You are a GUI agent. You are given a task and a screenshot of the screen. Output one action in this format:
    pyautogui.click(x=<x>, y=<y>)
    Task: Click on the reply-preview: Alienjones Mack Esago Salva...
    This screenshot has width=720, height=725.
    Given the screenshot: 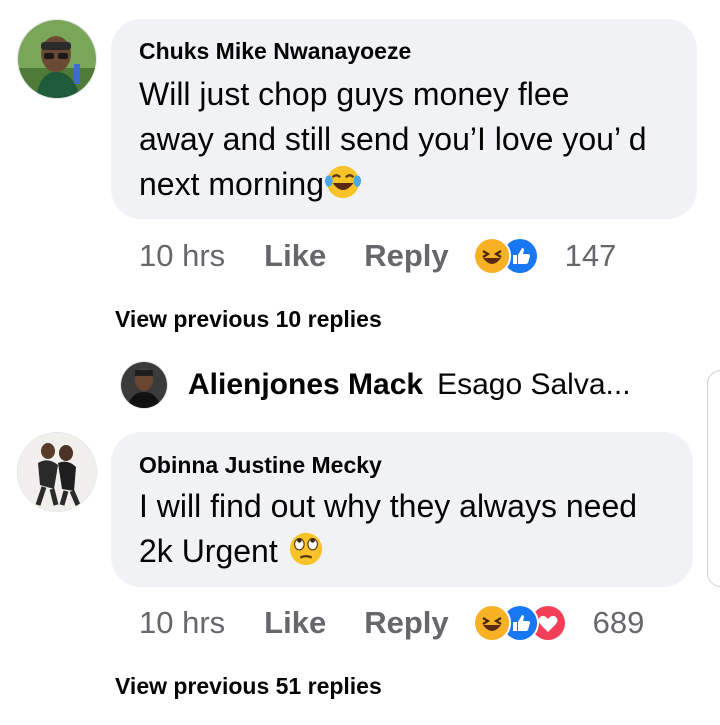 What is the action you would take?
    pyautogui.click(x=375, y=385)
    